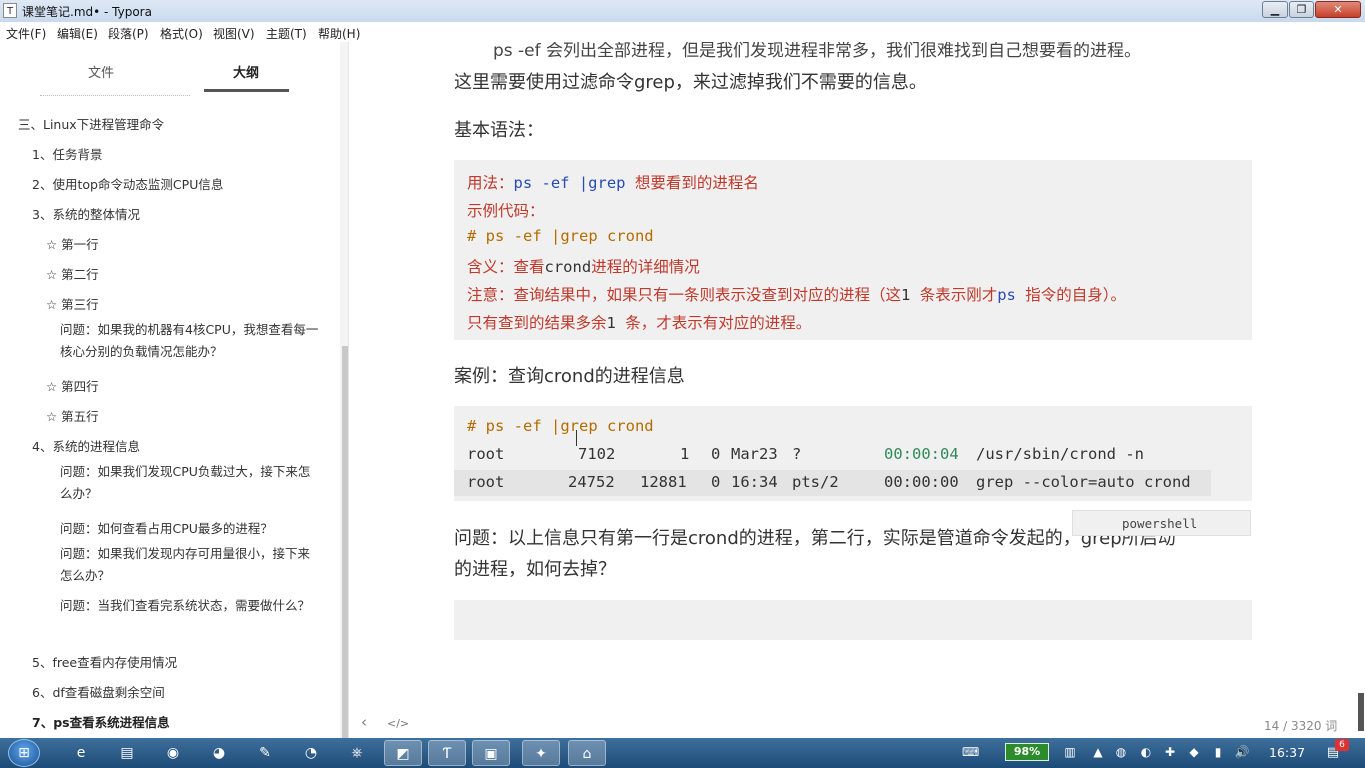 The image size is (1365, 768). Describe the element at coordinates (98, 691) in the screenshot. I see `outline-item: 6、df查看磁盘剩余空间` at that location.